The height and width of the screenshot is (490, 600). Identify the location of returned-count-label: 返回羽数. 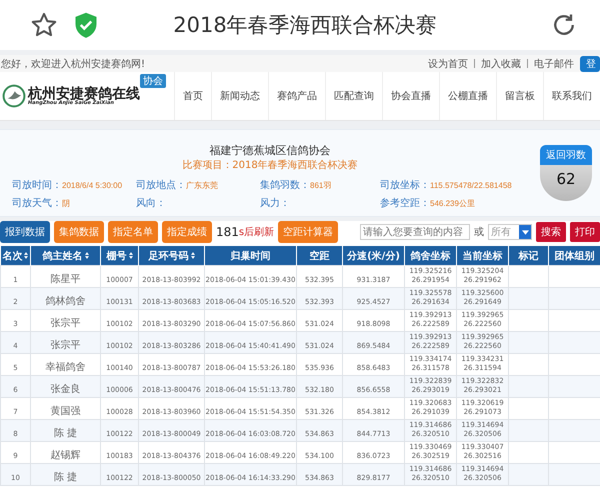
(566, 155).